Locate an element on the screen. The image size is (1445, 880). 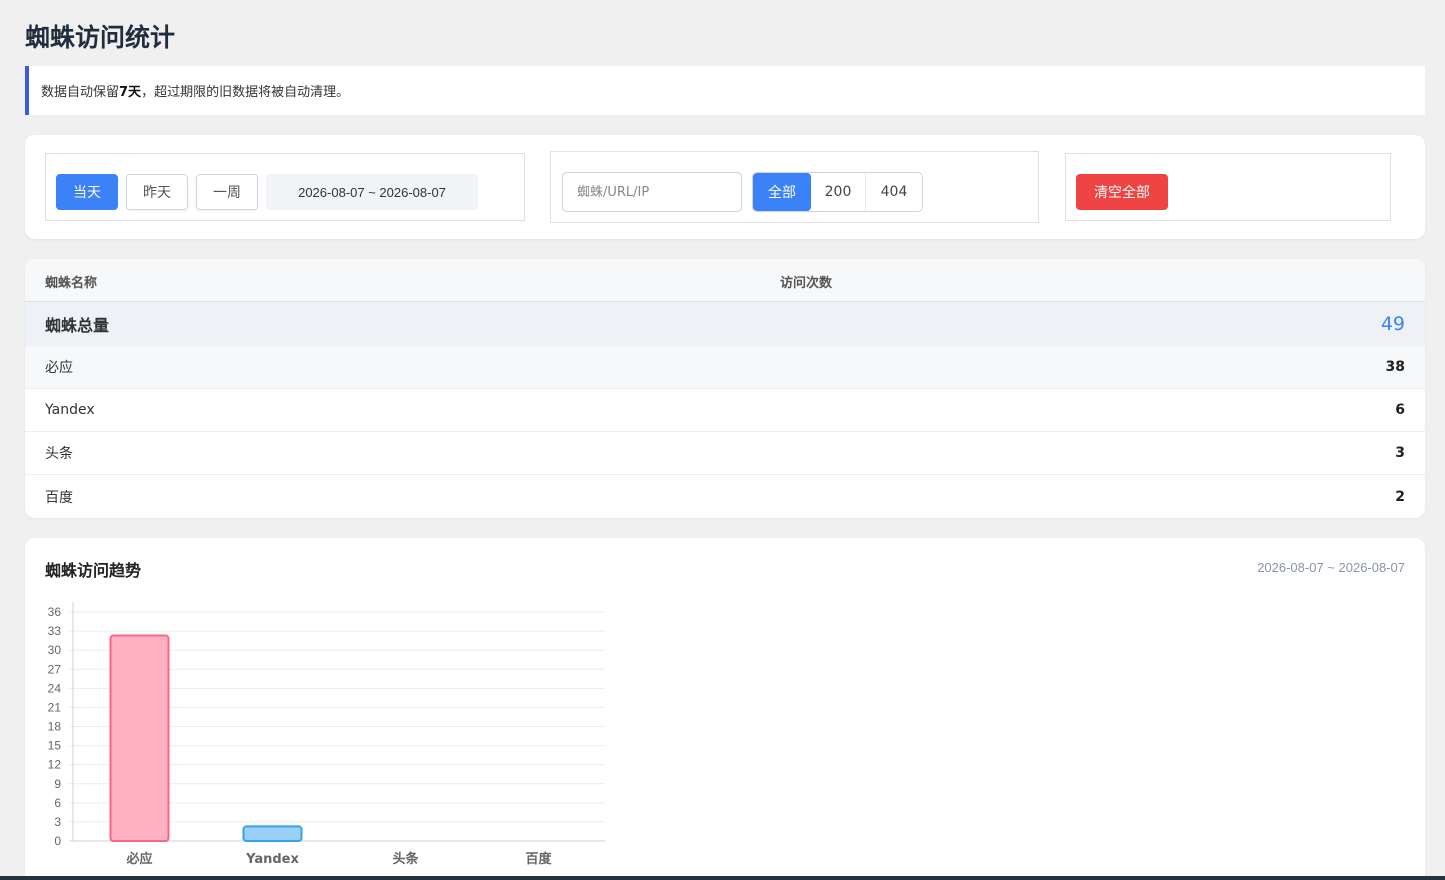
y-tick-label: 3 is located at coordinates (57, 822).